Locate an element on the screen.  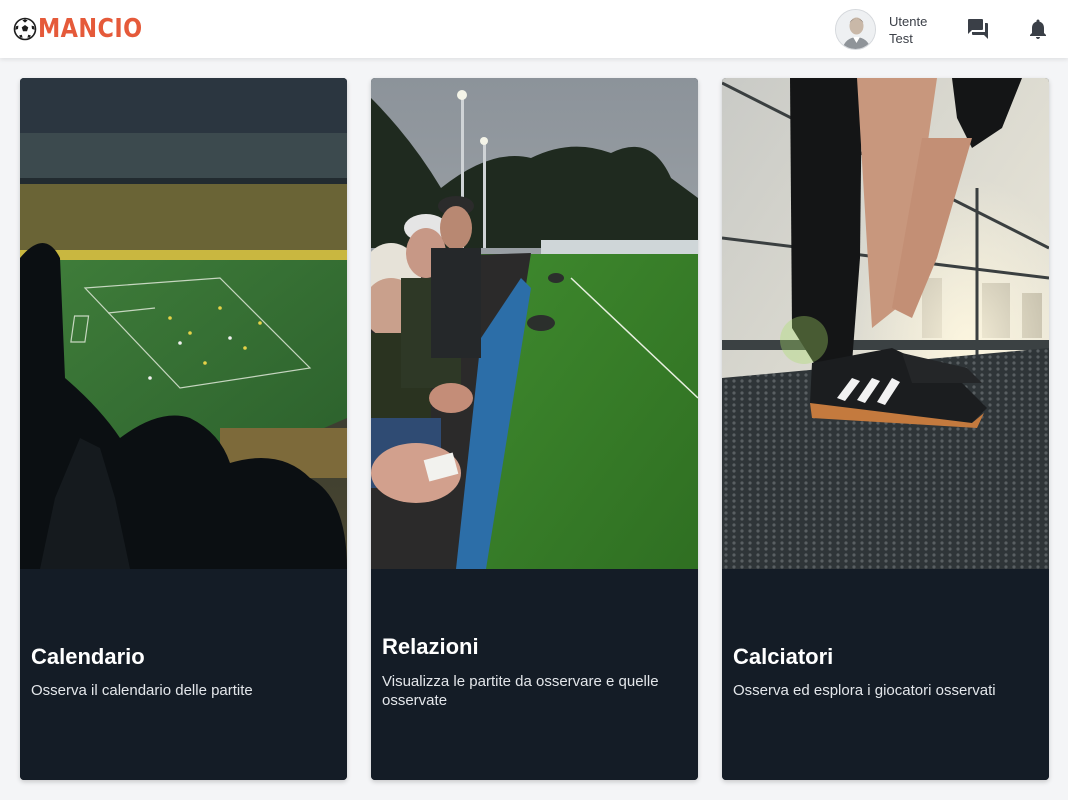
card-description: Osserva il calendario delle partite is located at coordinates (142, 690).